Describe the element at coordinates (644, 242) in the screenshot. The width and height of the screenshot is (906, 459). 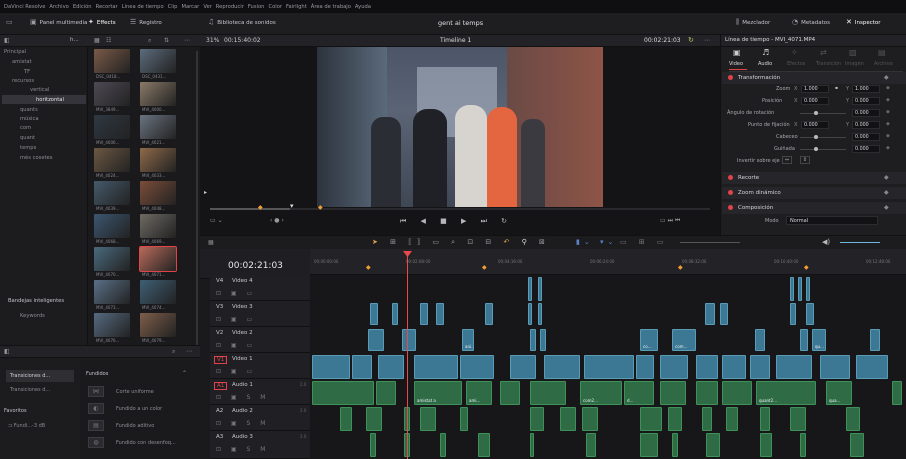
I see `zoom-tools: ▭ ⊞ ▭` at that location.